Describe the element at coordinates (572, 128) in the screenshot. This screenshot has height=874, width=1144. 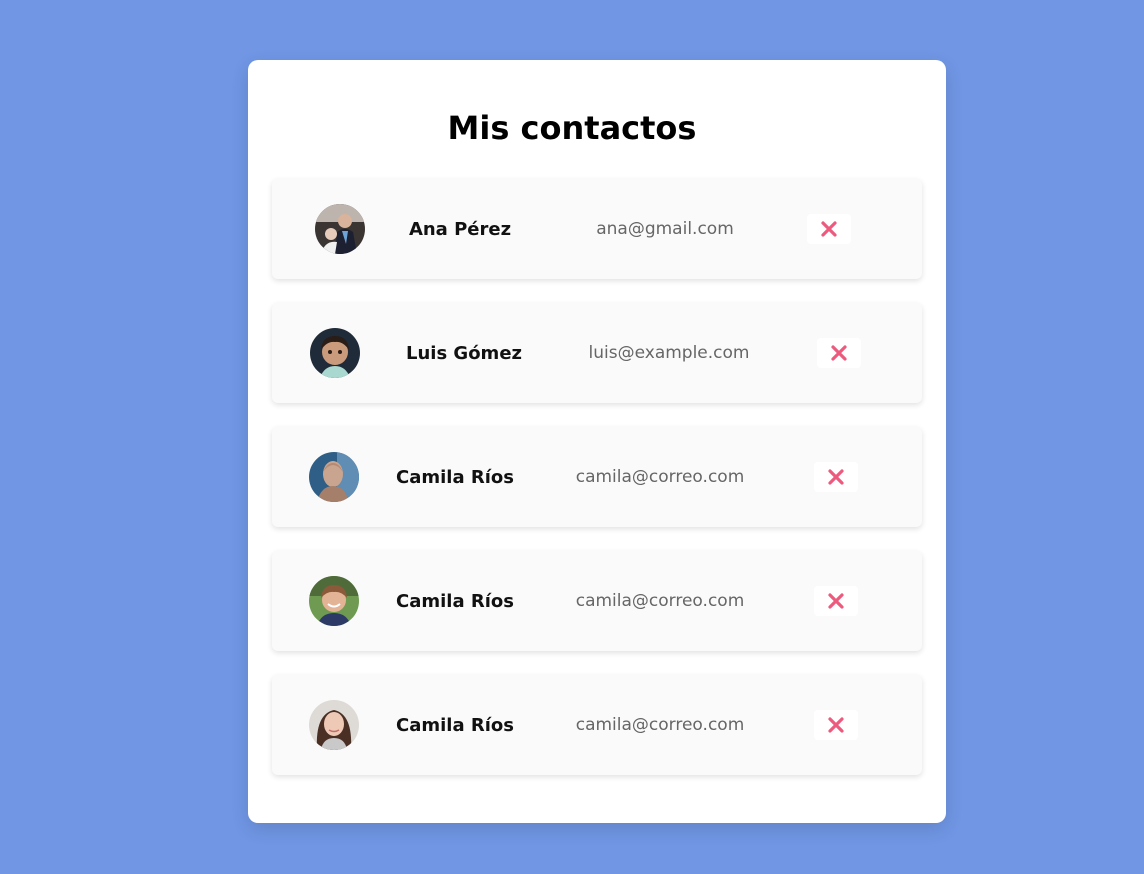
I see `page-title: Mis contactos` at that location.